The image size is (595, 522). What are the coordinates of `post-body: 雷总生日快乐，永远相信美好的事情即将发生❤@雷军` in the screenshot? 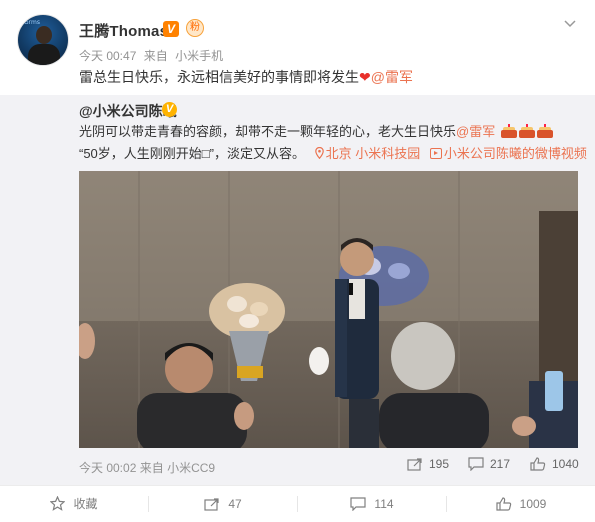 It's located at (246, 77).